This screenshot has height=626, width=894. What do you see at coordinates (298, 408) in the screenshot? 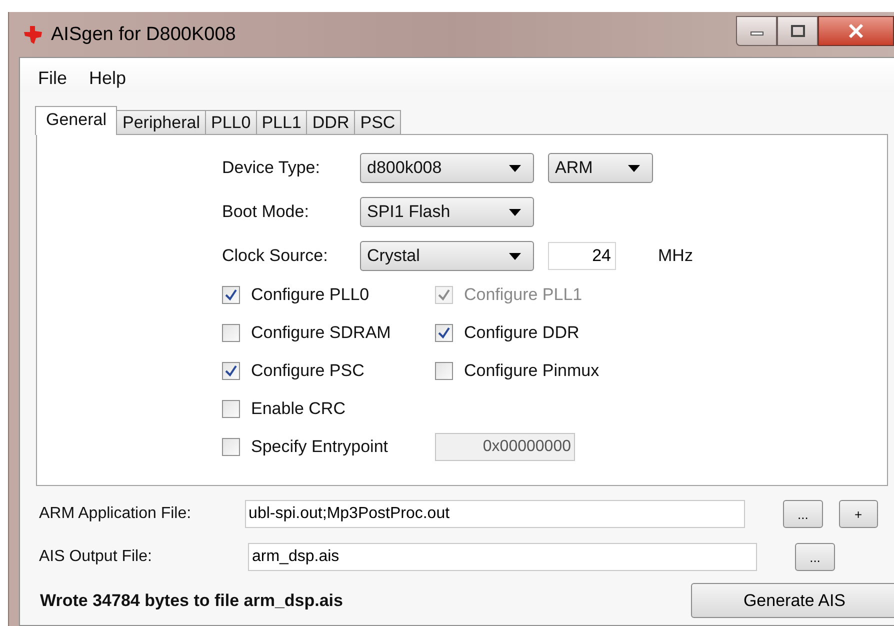
I see `checkbox-label: Enable CRC` at bounding box center [298, 408].